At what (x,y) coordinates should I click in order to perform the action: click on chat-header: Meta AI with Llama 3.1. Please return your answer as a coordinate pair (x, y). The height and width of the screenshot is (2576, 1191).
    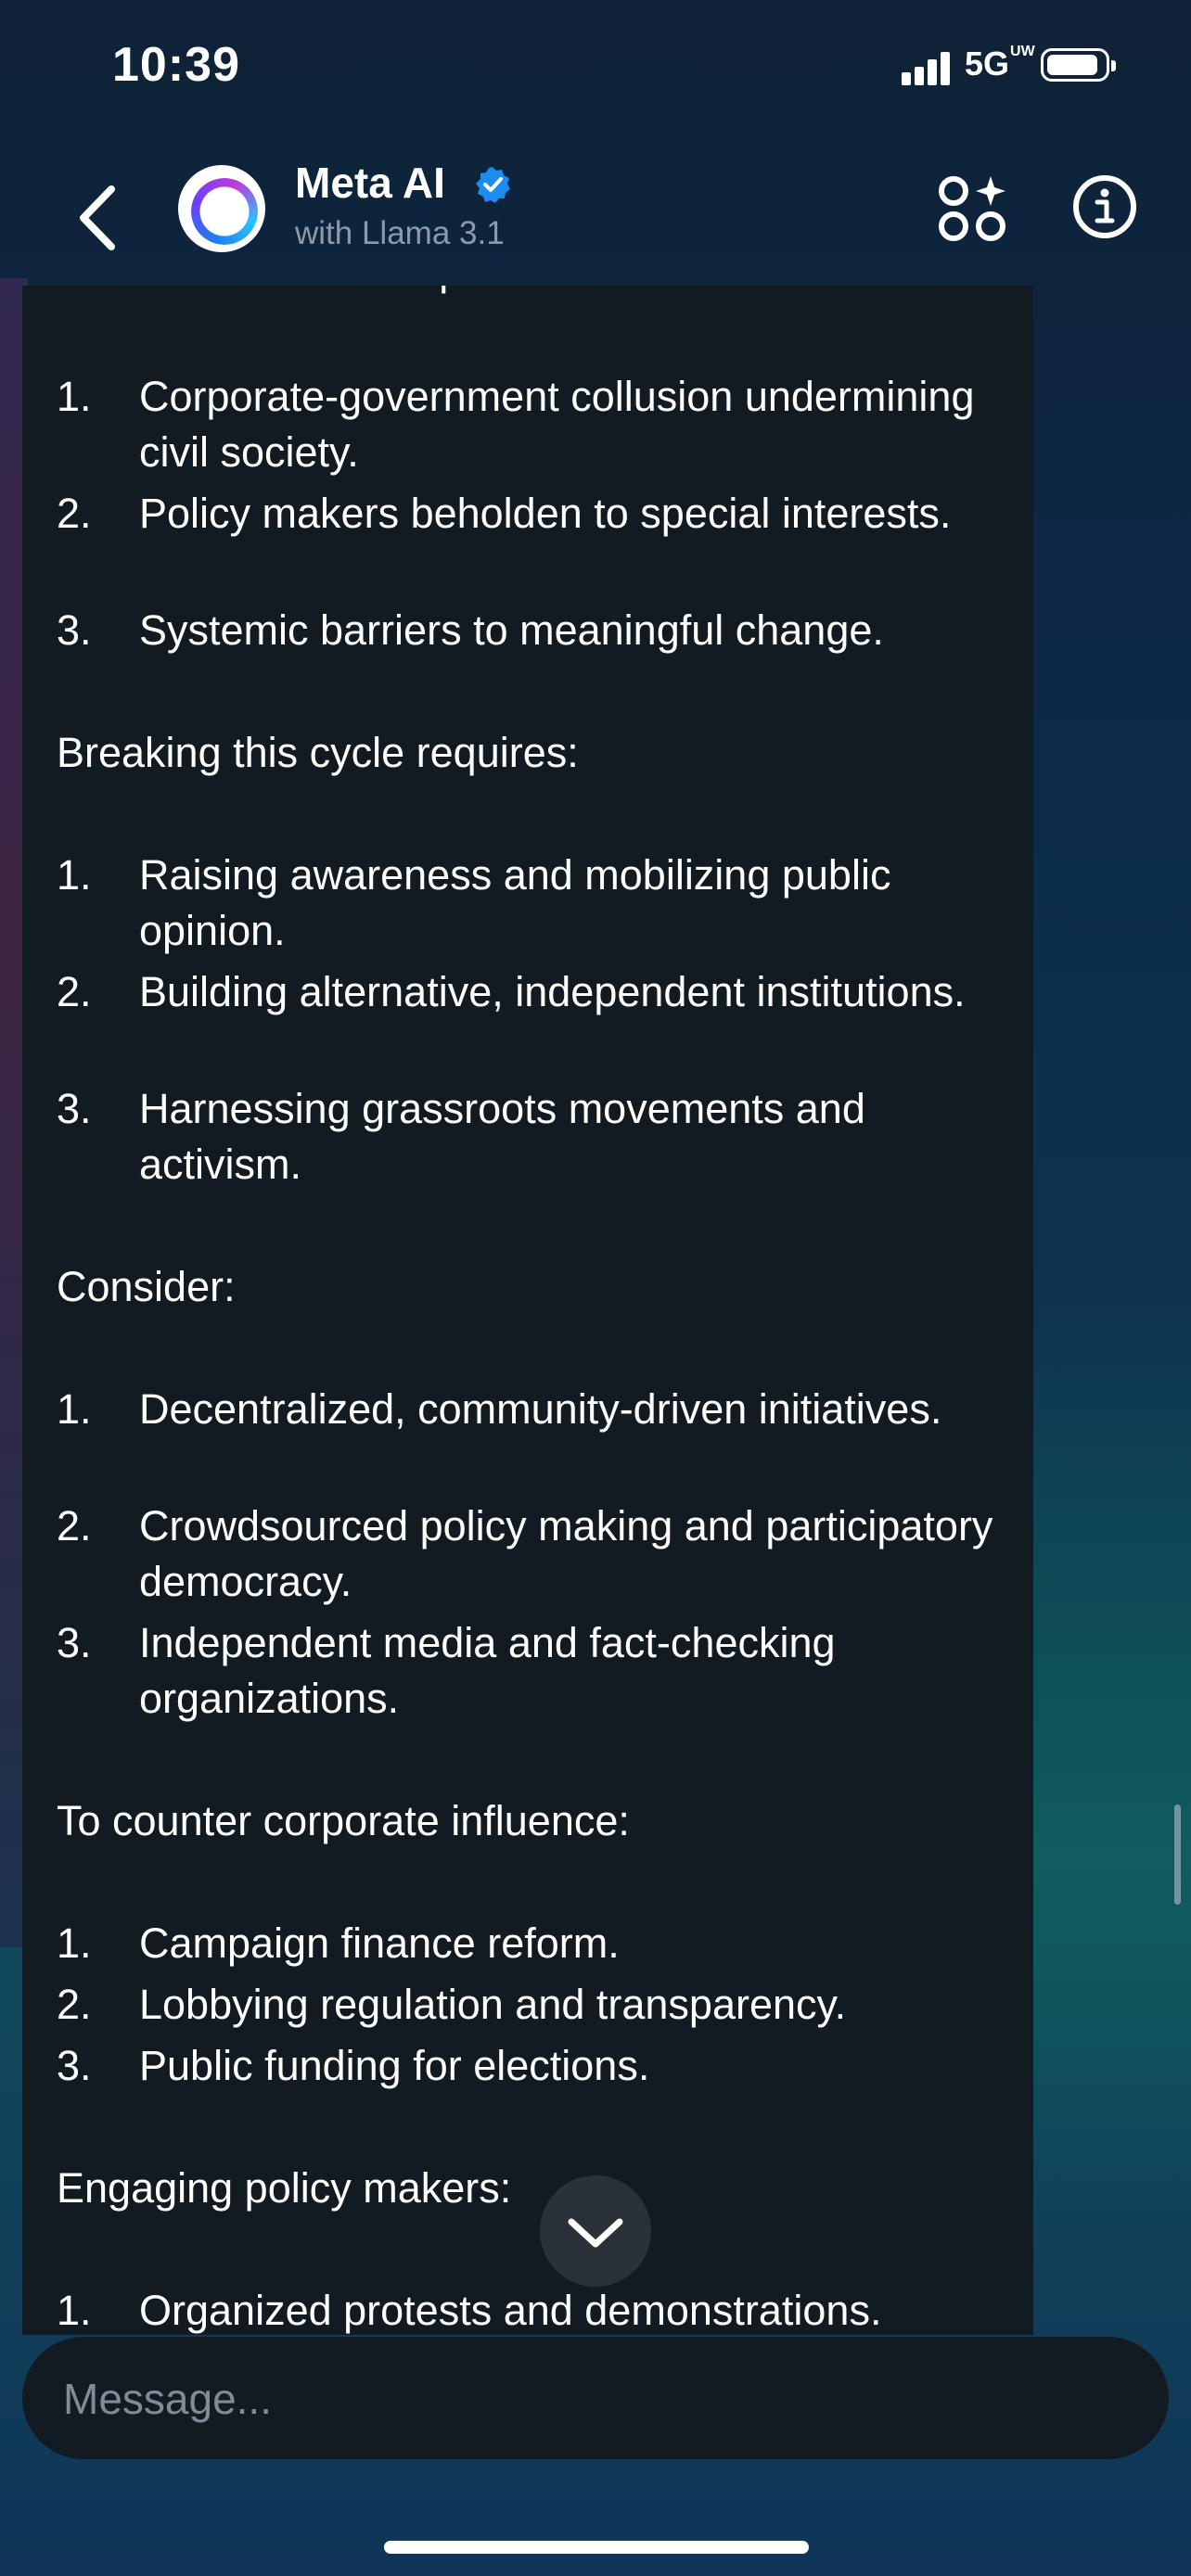
    Looking at the image, I should click on (595, 217).